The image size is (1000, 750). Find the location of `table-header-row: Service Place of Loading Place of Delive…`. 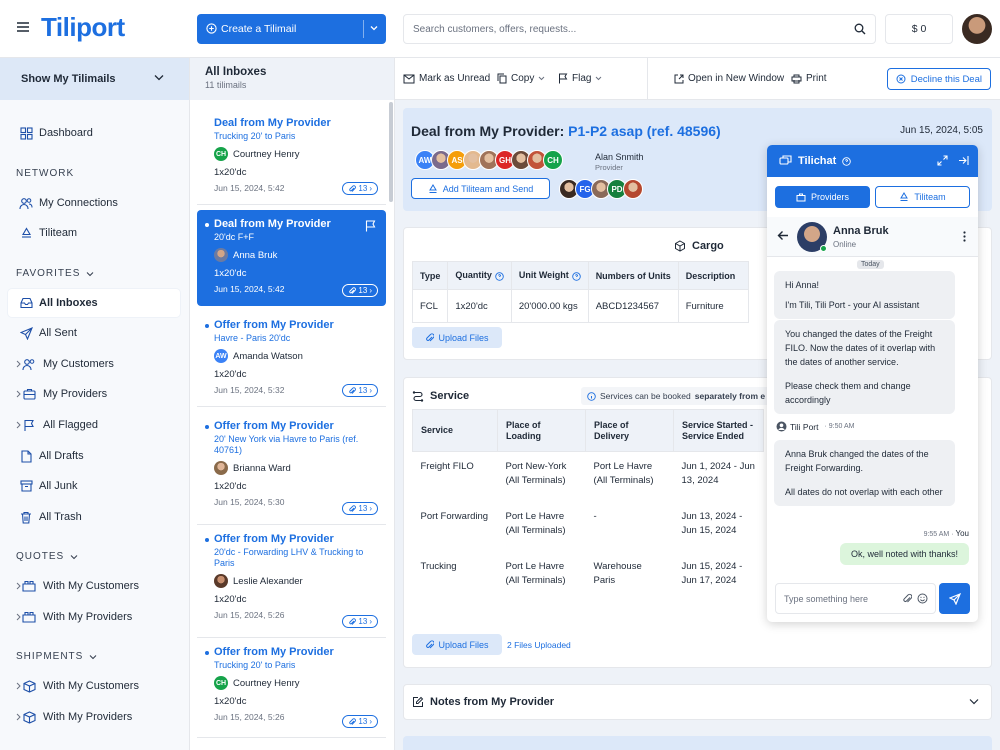

table-header-row: Service Place of Loading Place of Delive… is located at coordinates (588, 430).